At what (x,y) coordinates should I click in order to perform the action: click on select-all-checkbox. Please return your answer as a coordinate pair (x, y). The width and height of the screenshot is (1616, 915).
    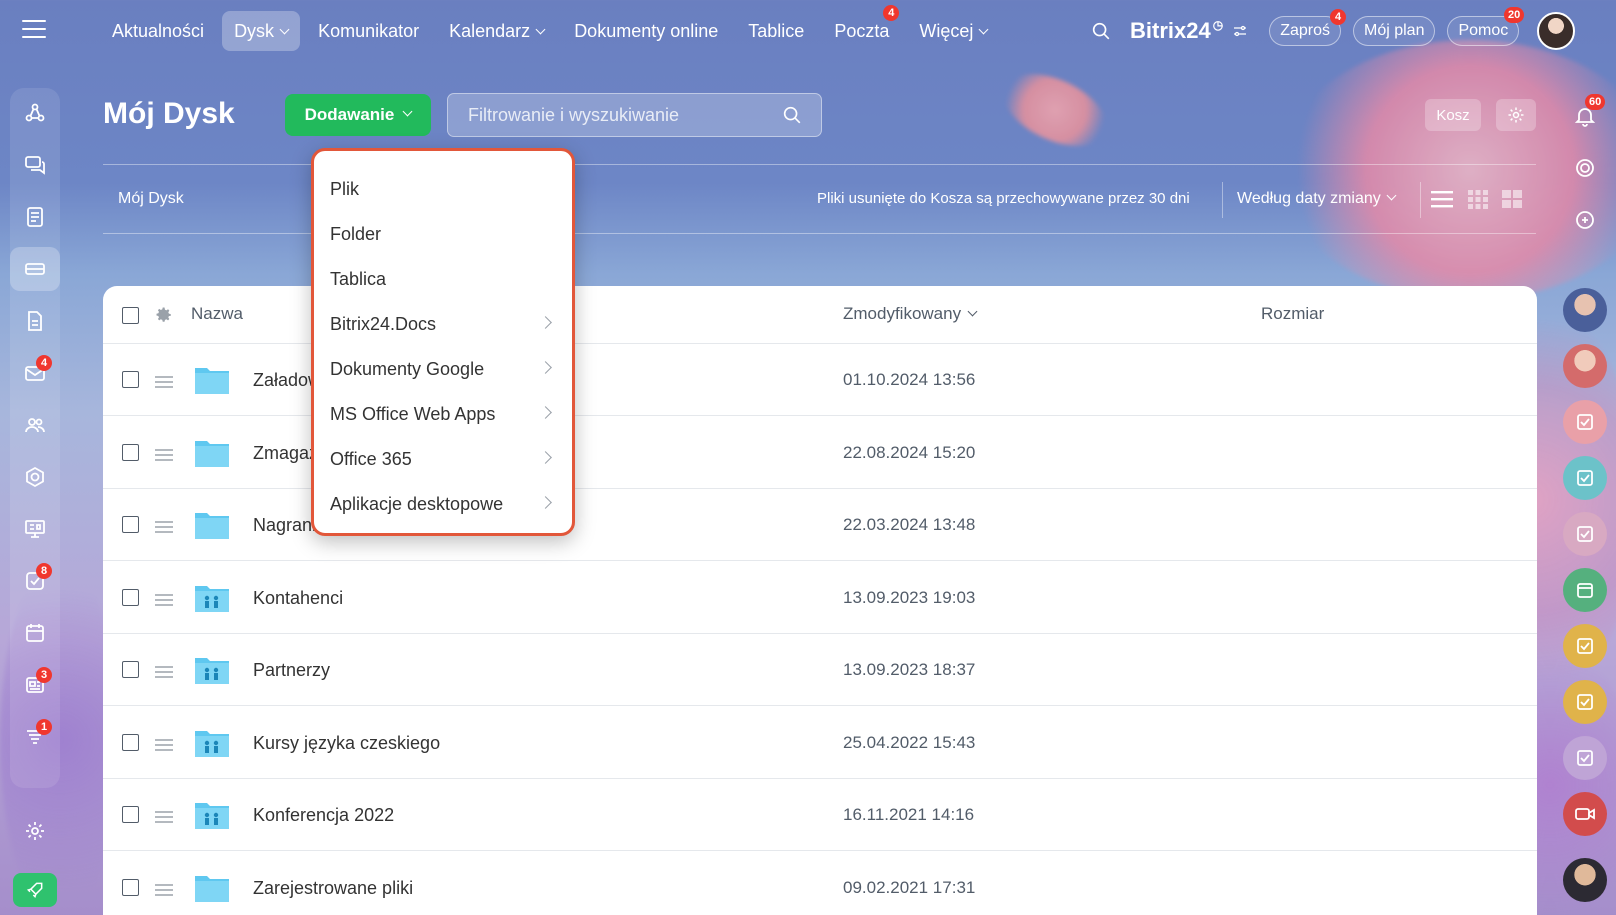
    Looking at the image, I should click on (130, 315).